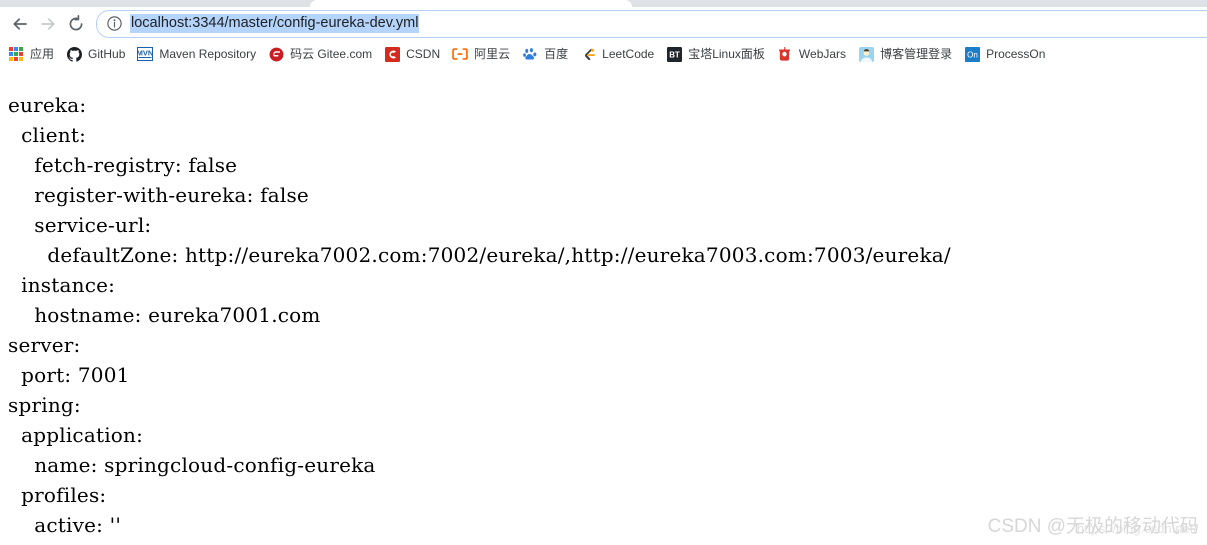 This screenshot has width=1207, height=545. Describe the element at coordinates (460, 54) in the screenshot. I see `aliyun-icon` at that location.